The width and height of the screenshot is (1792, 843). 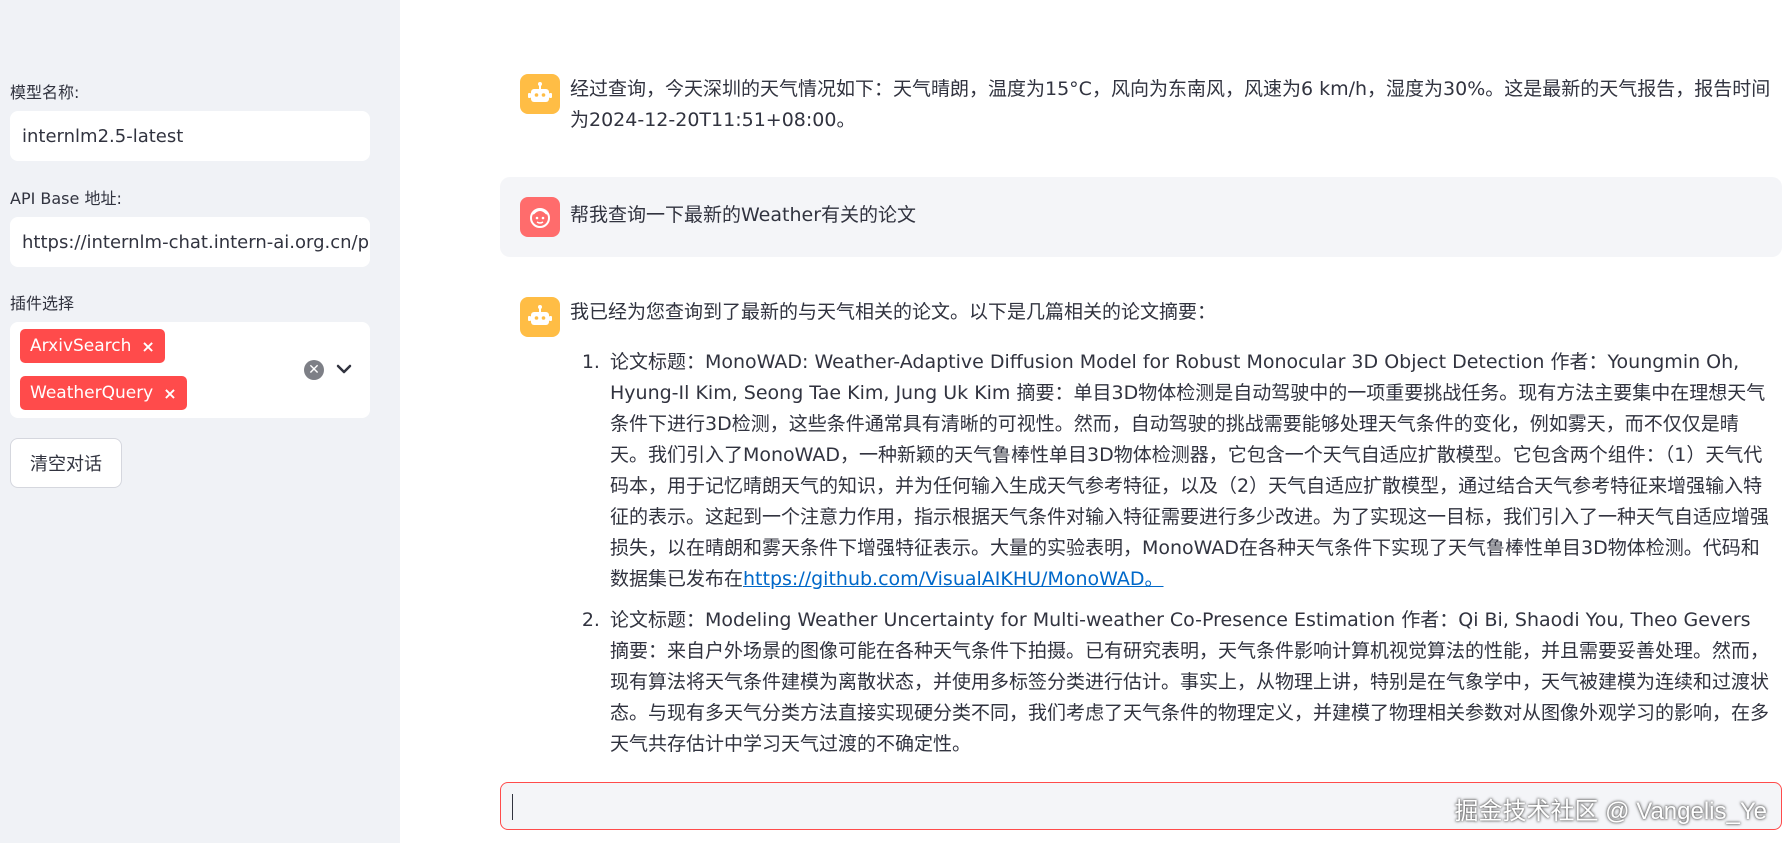 I want to click on chat-input: 掘金技术社区 @ Vangelis_Ye, so click(x=1141, y=806).